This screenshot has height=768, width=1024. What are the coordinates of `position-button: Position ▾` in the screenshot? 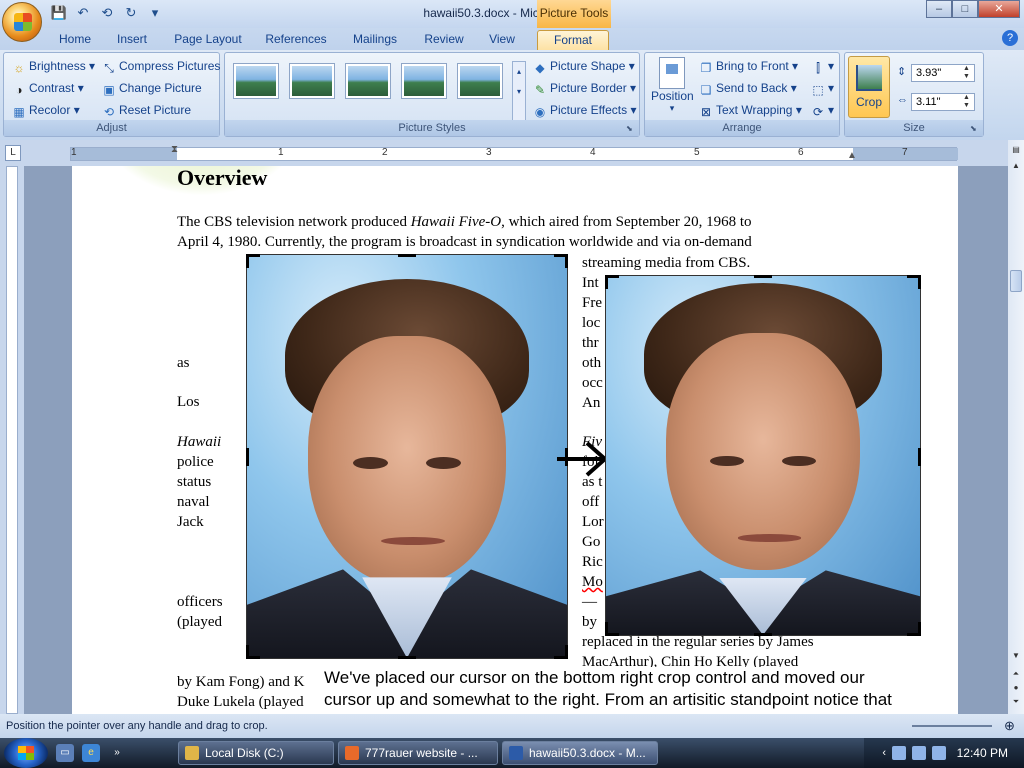 It's located at (672, 85).